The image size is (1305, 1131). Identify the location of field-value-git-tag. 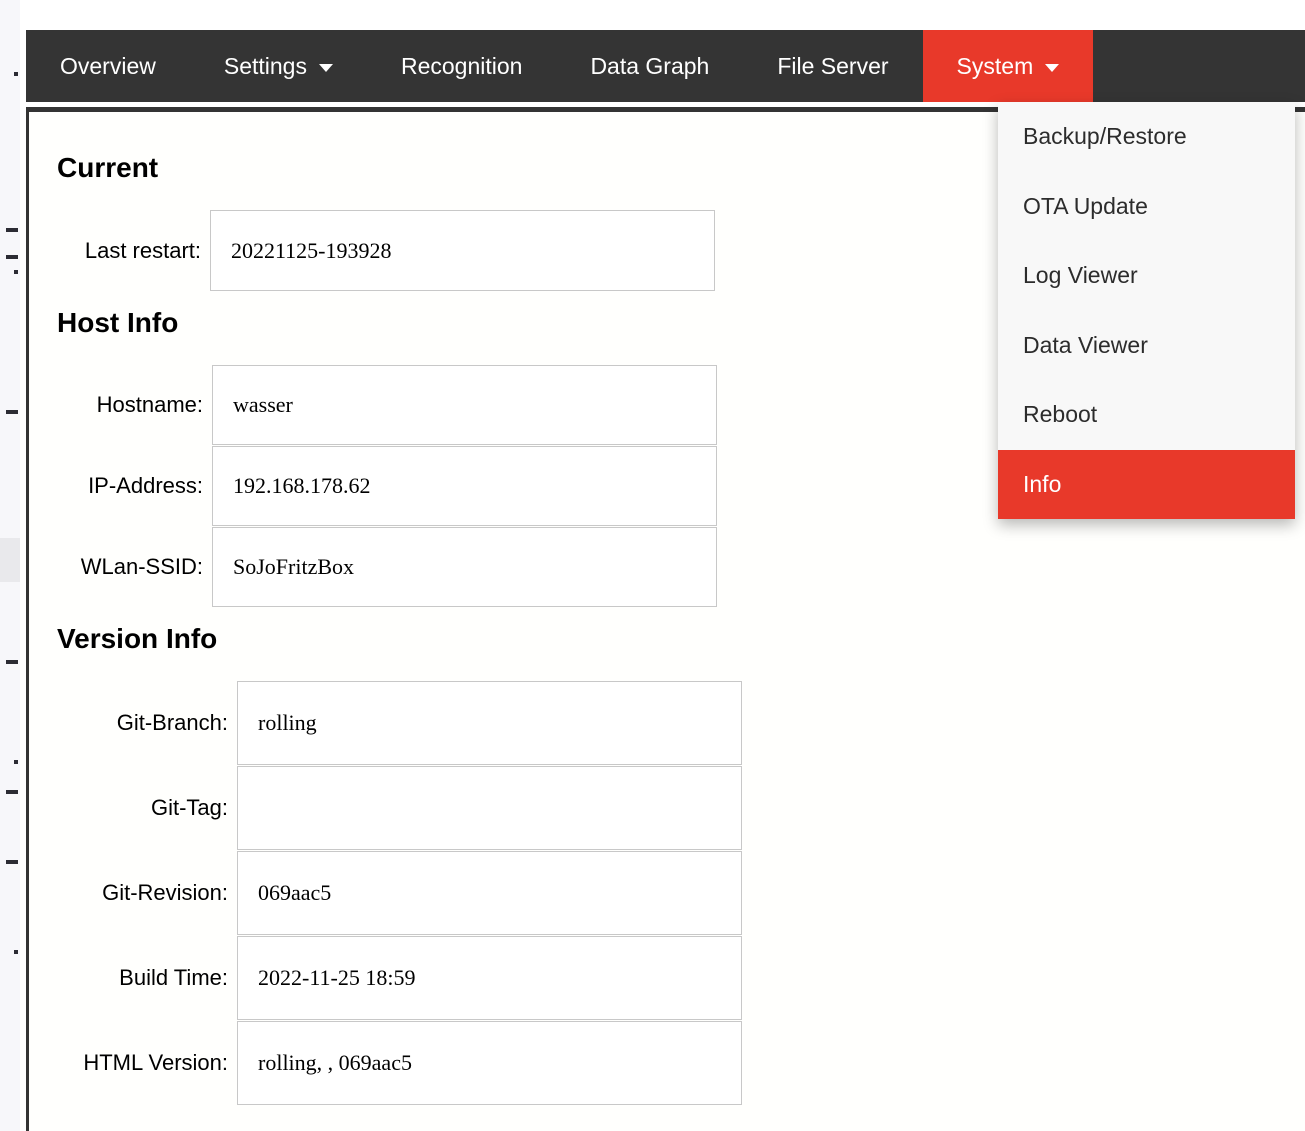
(489, 808).